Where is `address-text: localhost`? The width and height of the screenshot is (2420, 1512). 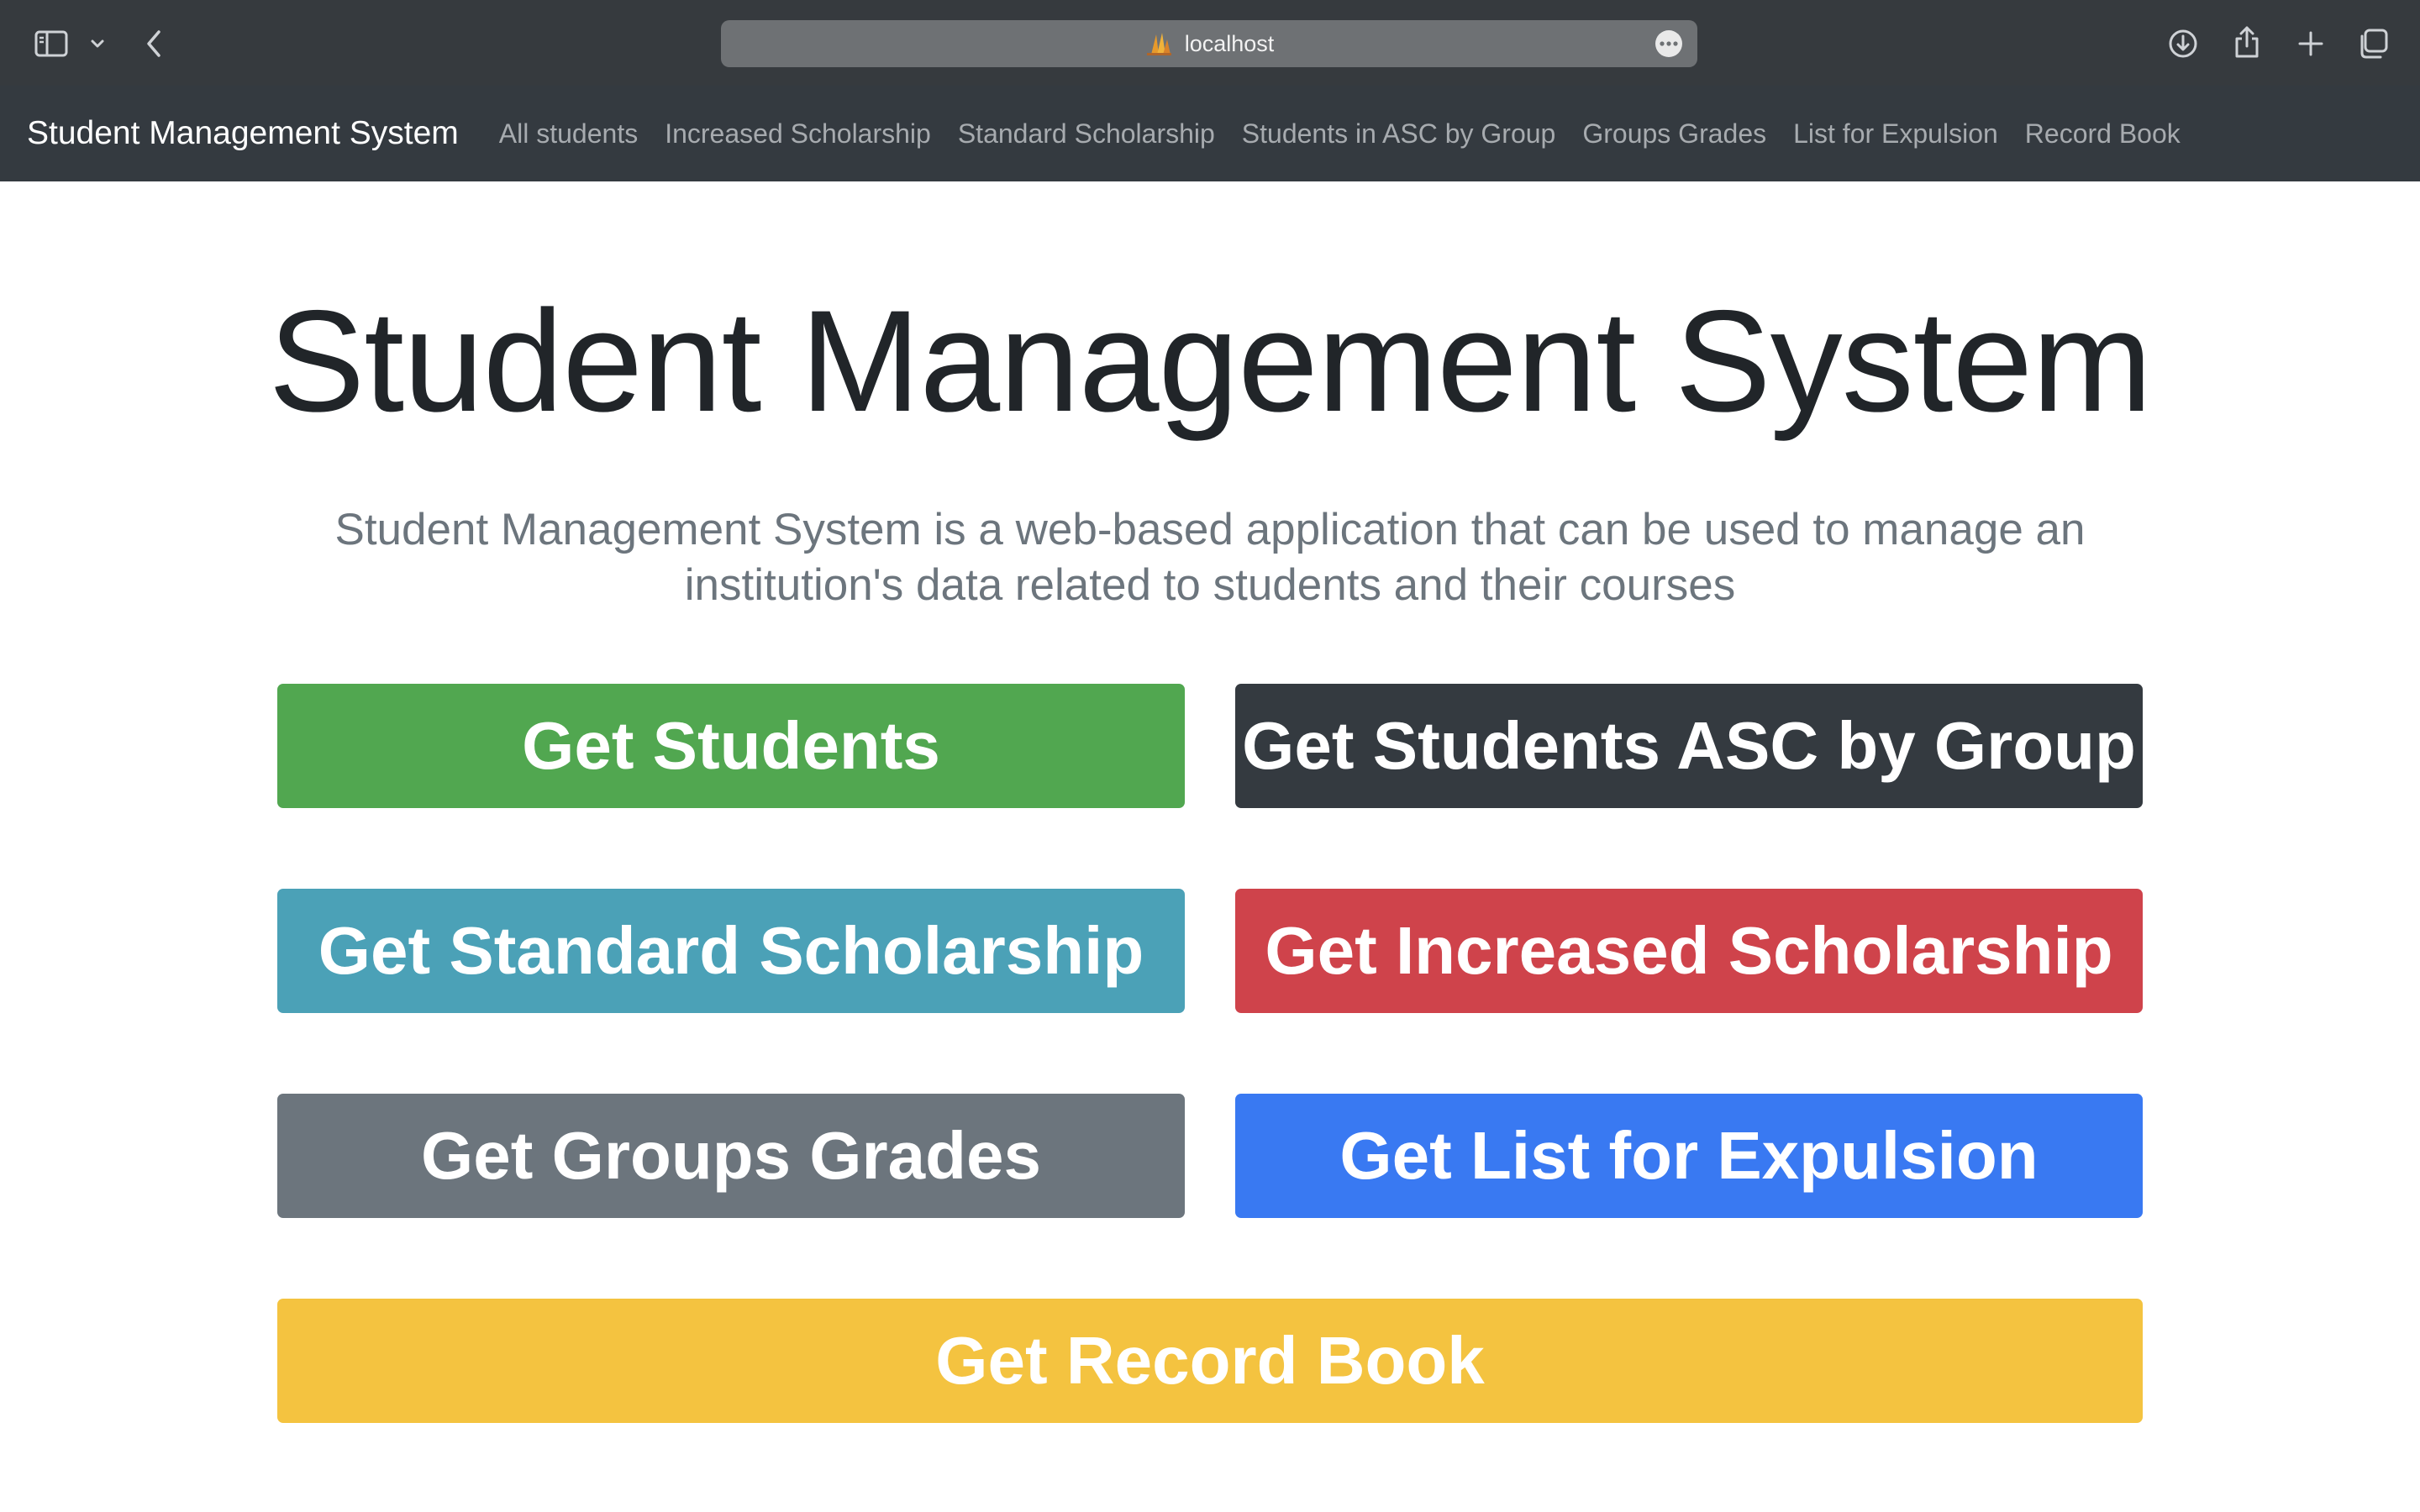
address-text: localhost is located at coordinates (1229, 43).